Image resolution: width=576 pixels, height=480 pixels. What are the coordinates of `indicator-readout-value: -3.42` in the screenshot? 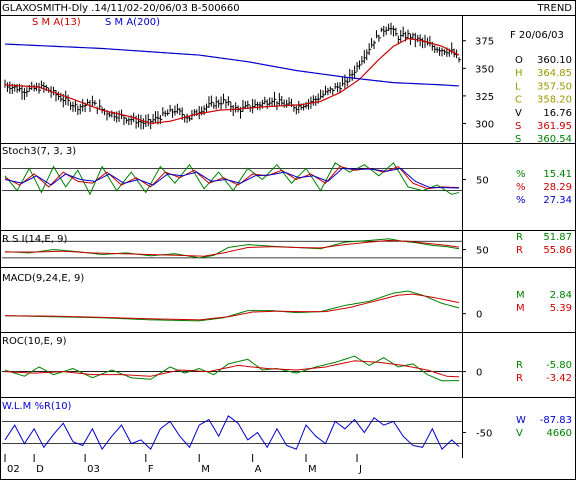 It's located at (559, 378).